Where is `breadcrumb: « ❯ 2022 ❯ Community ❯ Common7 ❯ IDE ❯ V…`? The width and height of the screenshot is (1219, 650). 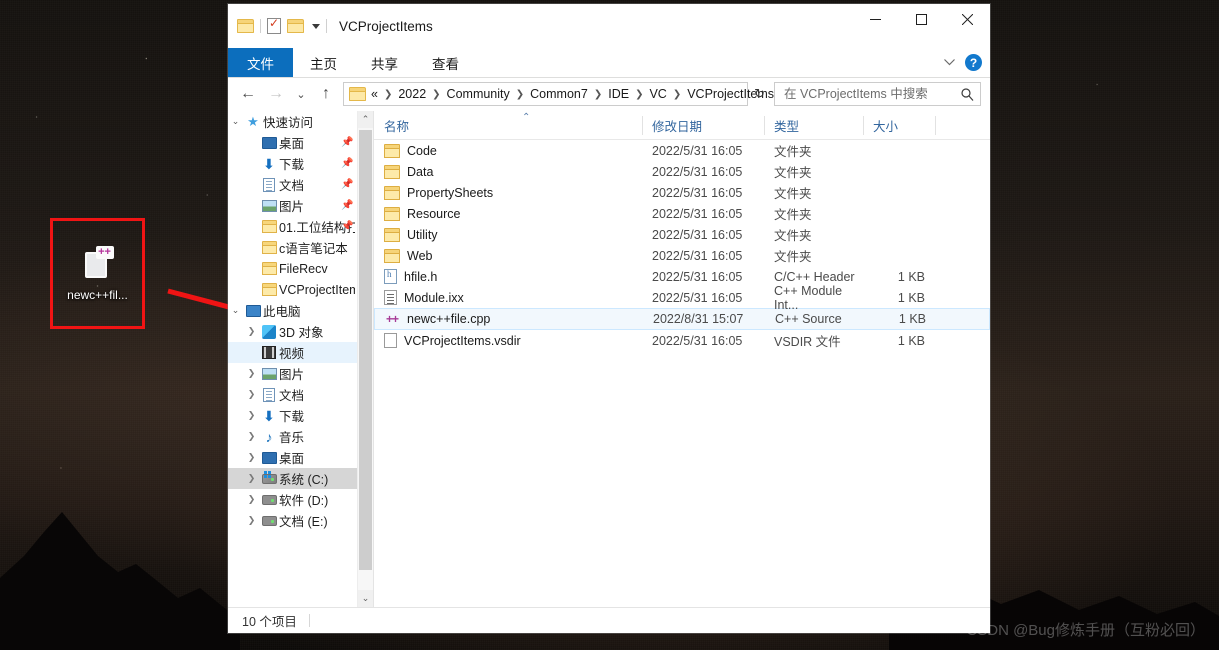
breadcrumb: « ❯ 2022 ❯ Community ❯ Common7 ❯ IDE ❯ V… is located at coordinates (567, 94).